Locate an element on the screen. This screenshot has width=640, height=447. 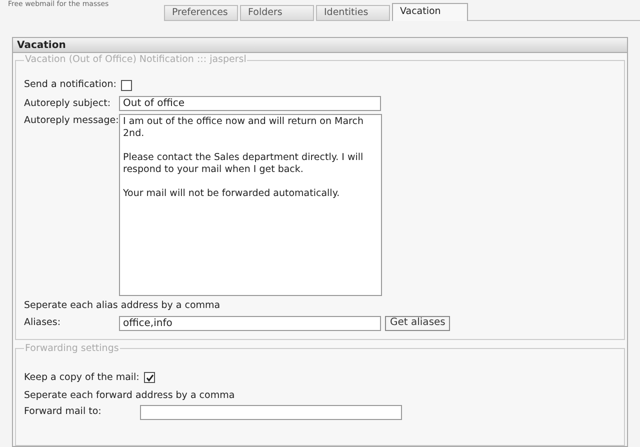
field-label: Autoreply message: is located at coordinates (71, 121).